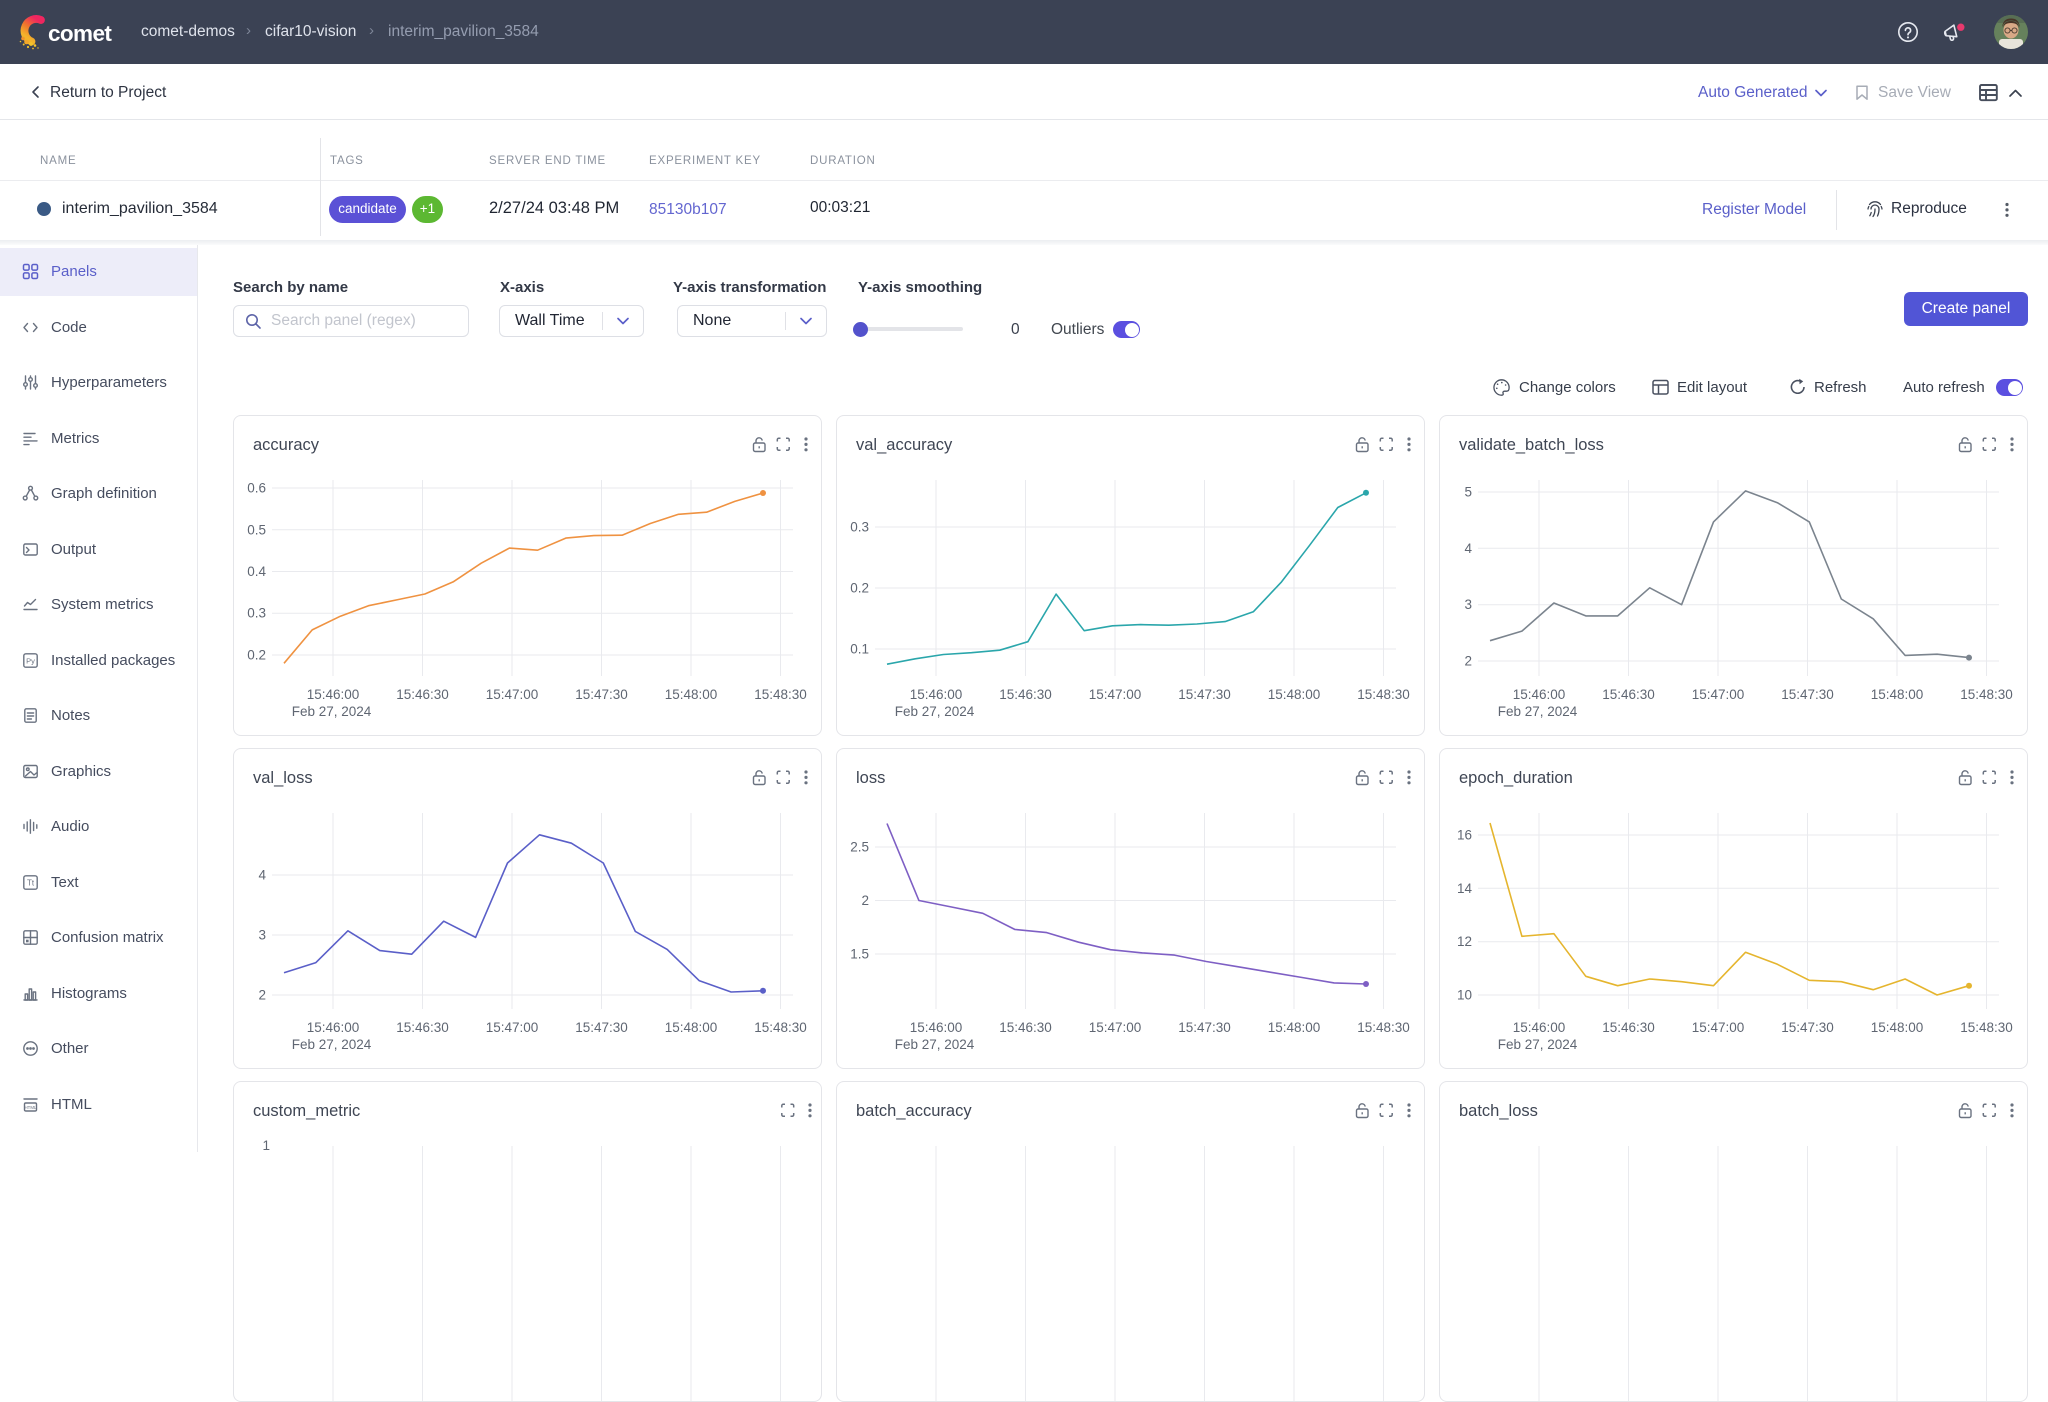  What do you see at coordinates (1465, 888) in the screenshot?
I see `svg-text: 14` at bounding box center [1465, 888].